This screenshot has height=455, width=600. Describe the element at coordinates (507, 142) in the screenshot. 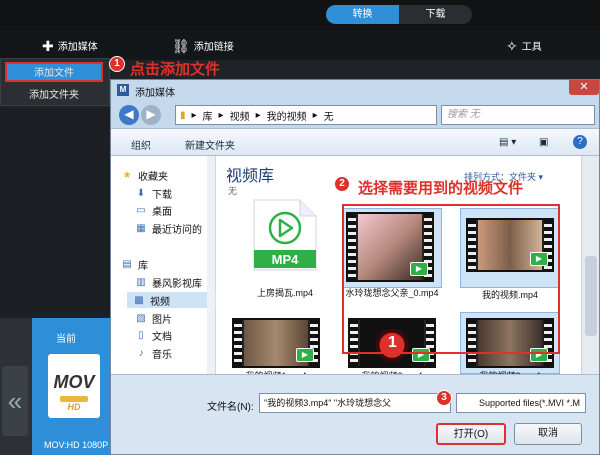

I see `view-options-icon: ▤ ▾` at that location.